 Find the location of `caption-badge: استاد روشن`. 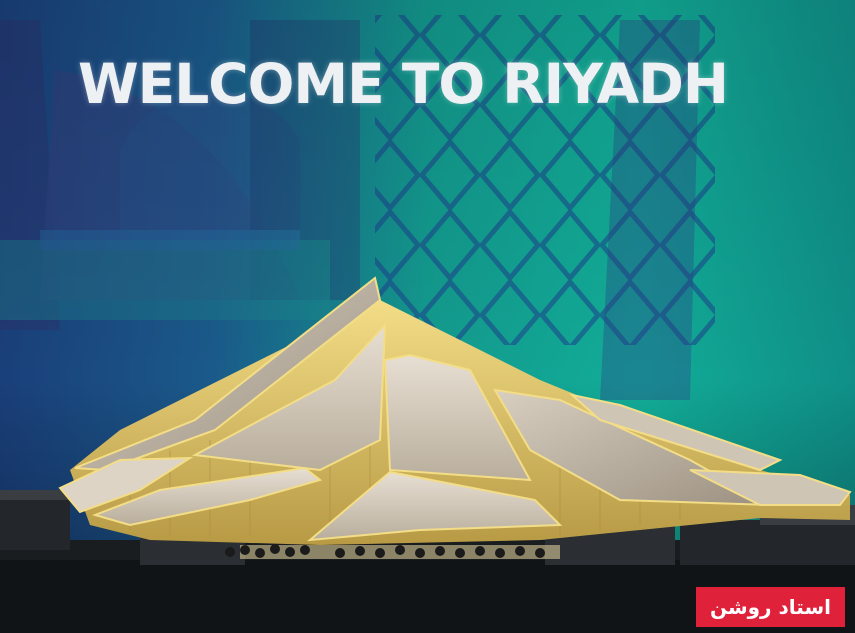

caption-badge: استاد روشن is located at coordinates (770, 607).